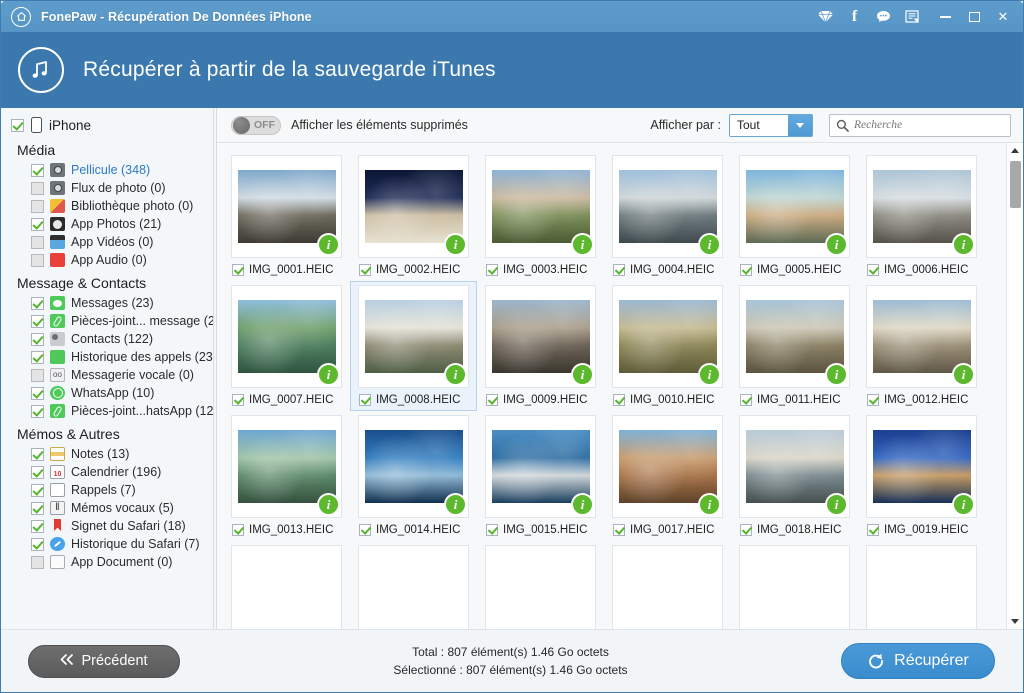 The width and height of the screenshot is (1024, 693). I want to click on sidebar-item: Historique du Safari (7), so click(107, 544).